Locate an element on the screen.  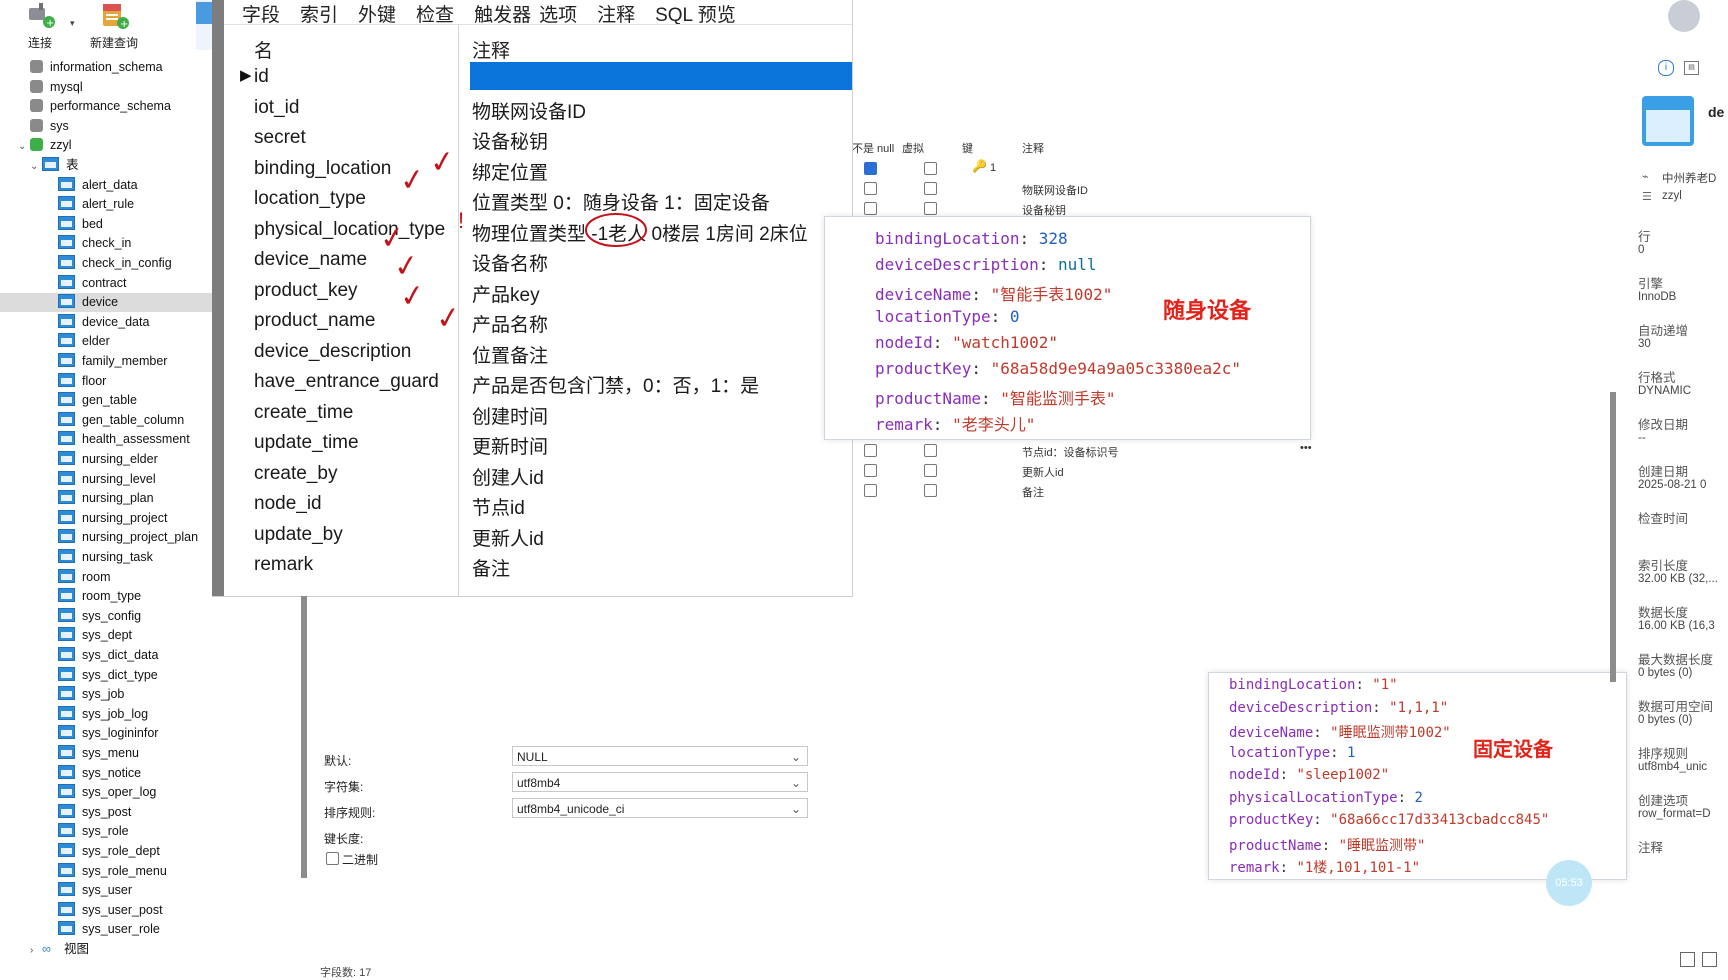
tree-table-sys-menu: sys_menu is located at coordinates (135, 753).